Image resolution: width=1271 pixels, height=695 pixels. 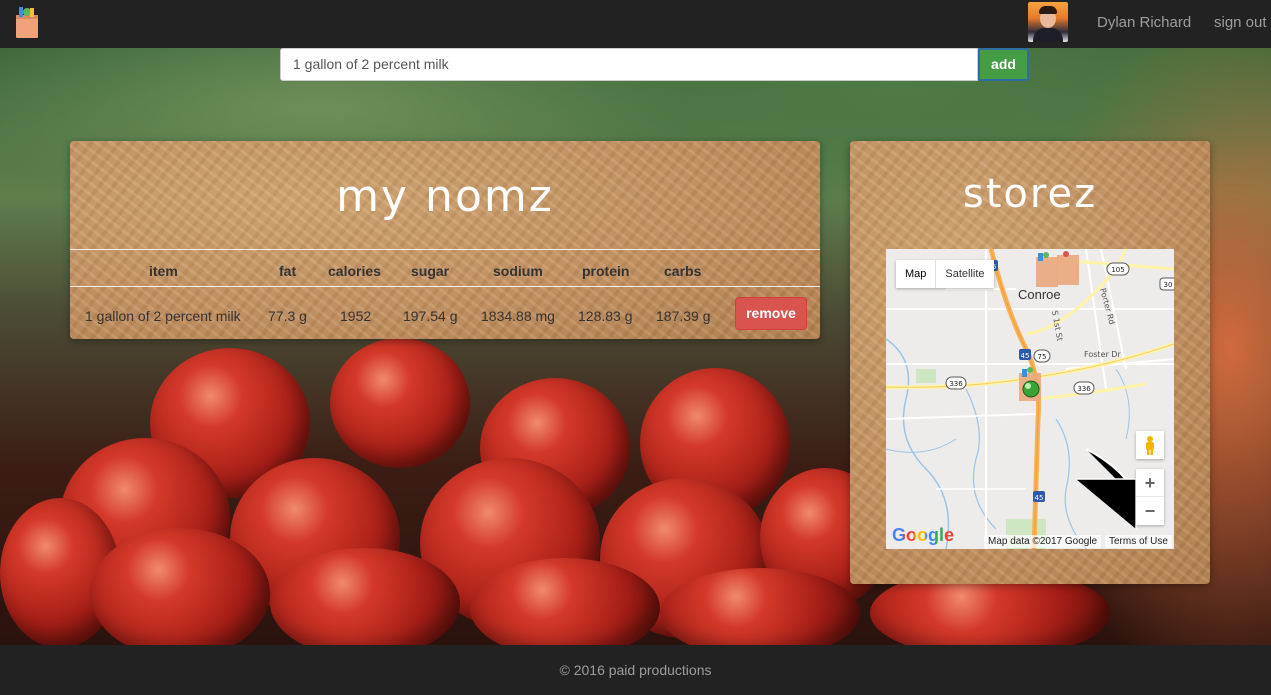 What do you see at coordinates (629, 64) in the screenshot?
I see `food-item-input: 1 gallon of 2 percent milk` at bounding box center [629, 64].